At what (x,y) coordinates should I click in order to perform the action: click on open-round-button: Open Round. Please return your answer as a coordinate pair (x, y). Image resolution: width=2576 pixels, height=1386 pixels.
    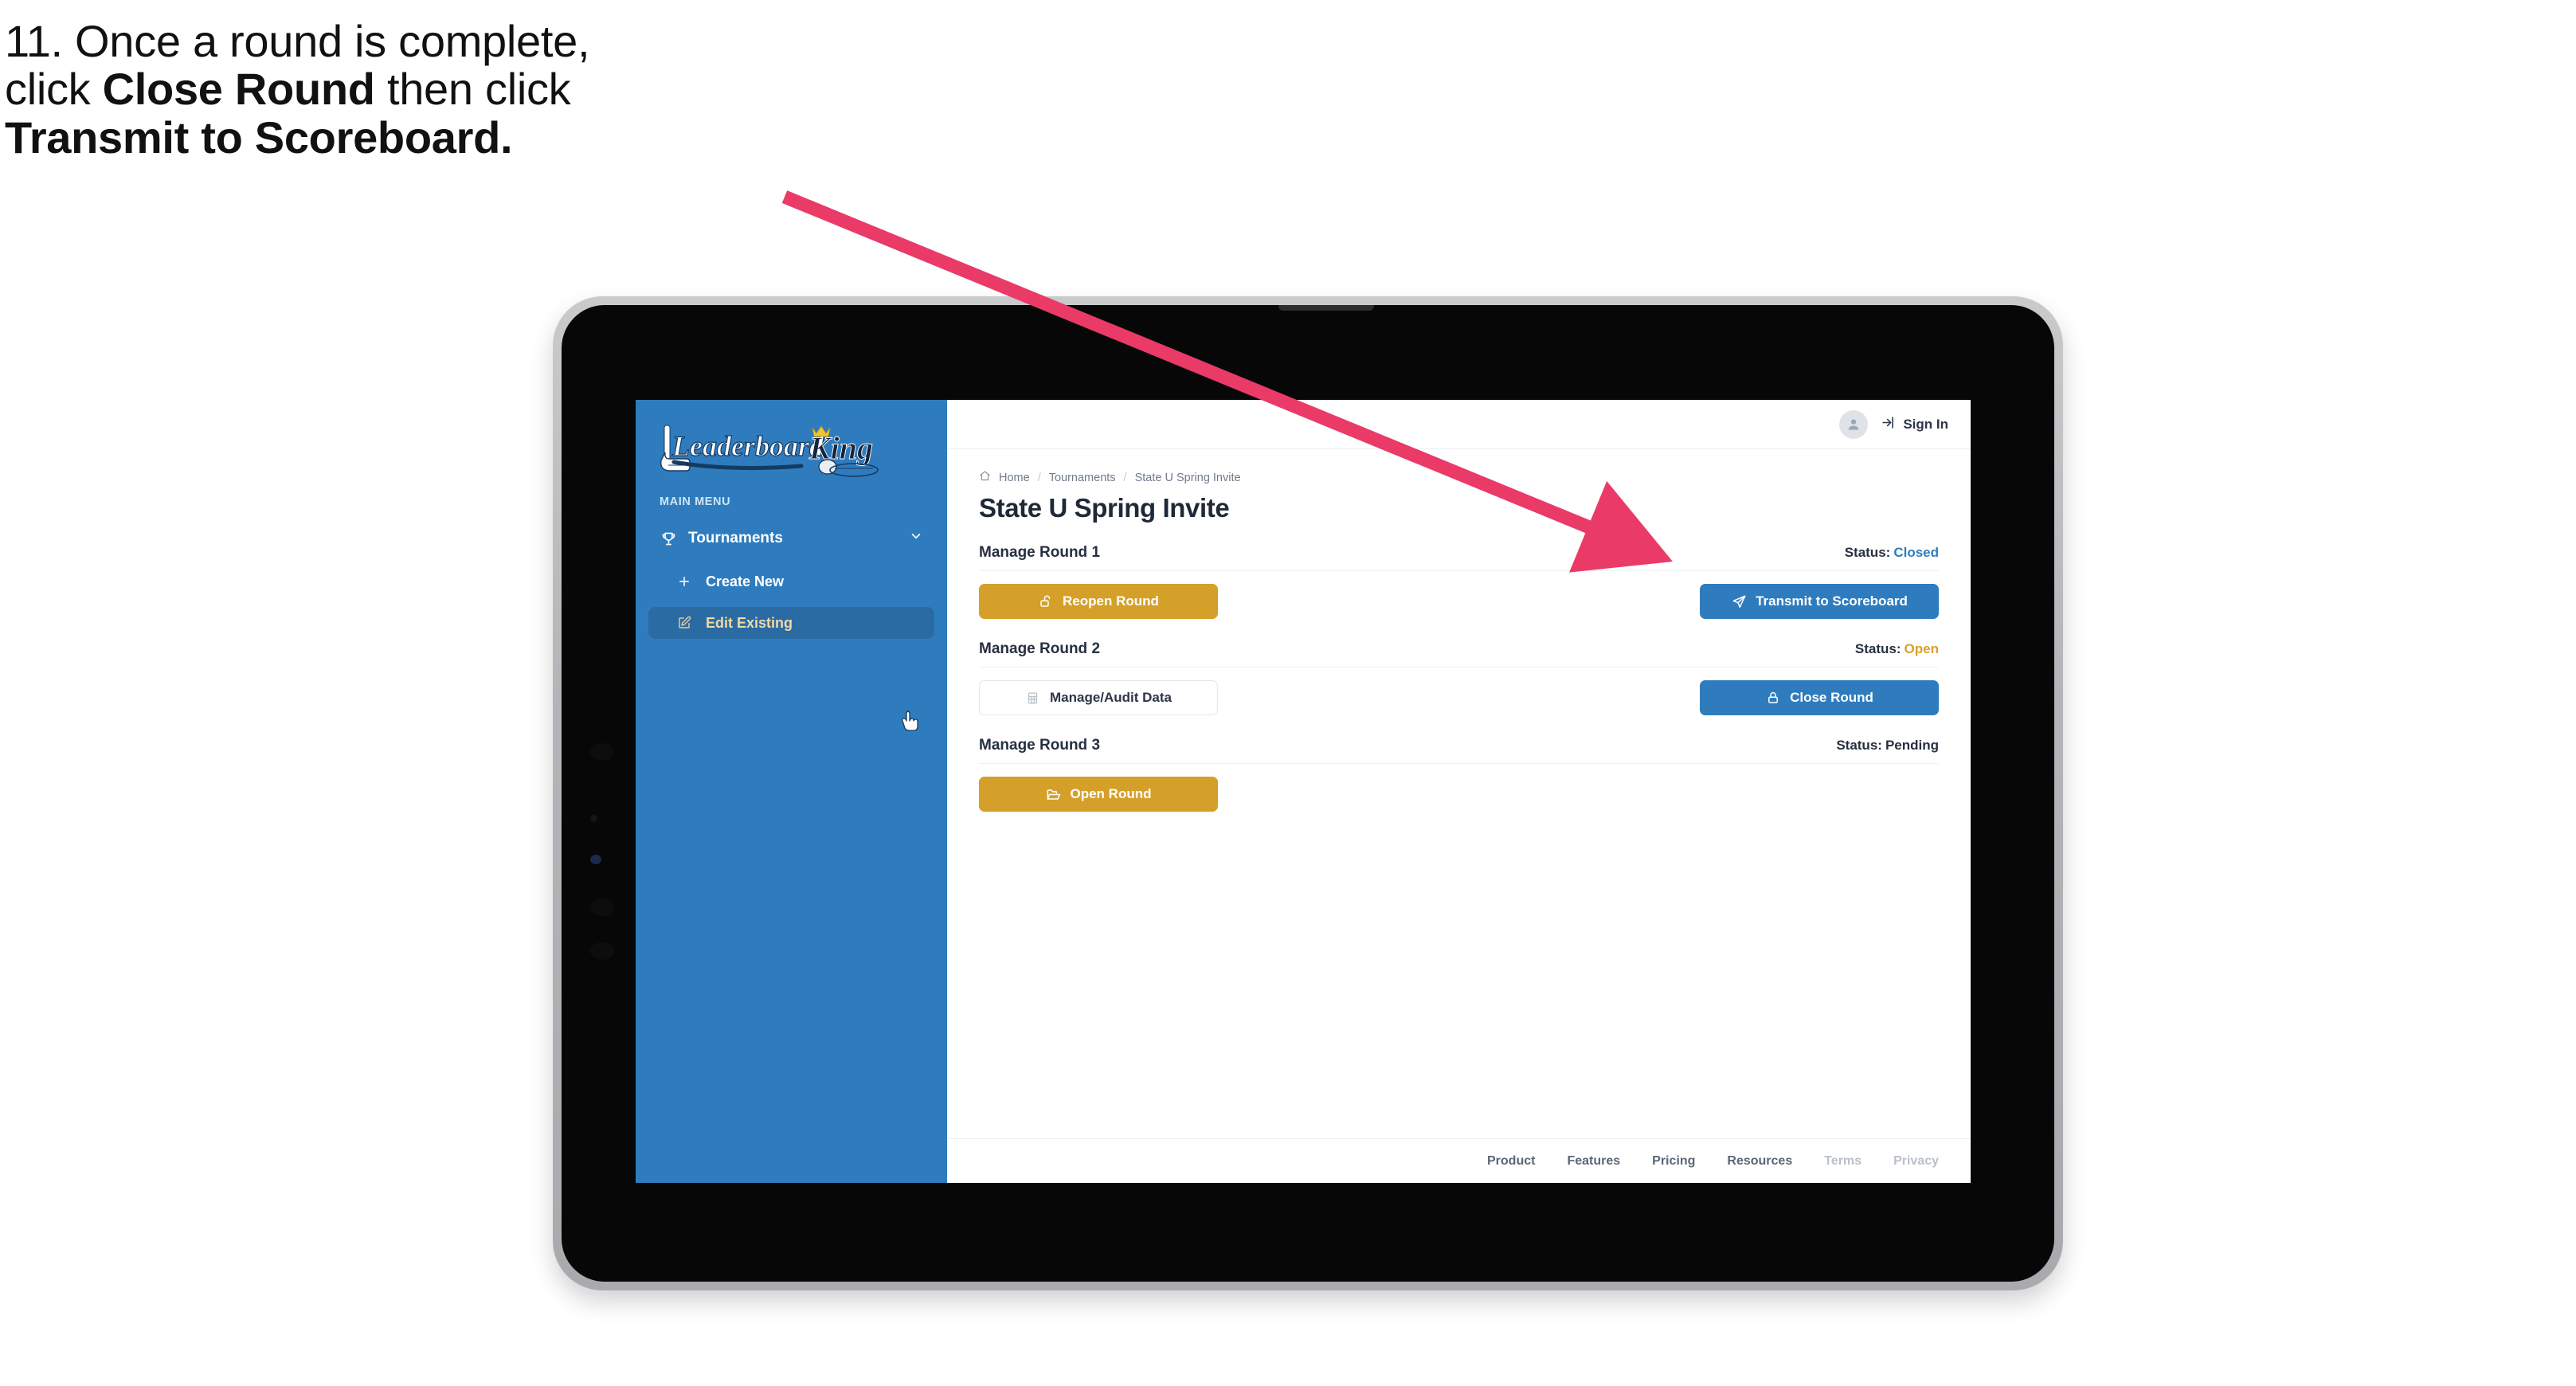
    Looking at the image, I should click on (1098, 794).